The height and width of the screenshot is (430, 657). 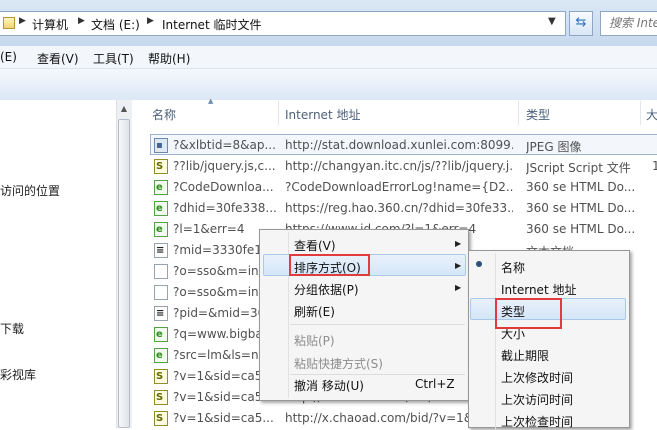 I want to click on sort-by-last-accessed: 上次访问时间, so click(x=537, y=399).